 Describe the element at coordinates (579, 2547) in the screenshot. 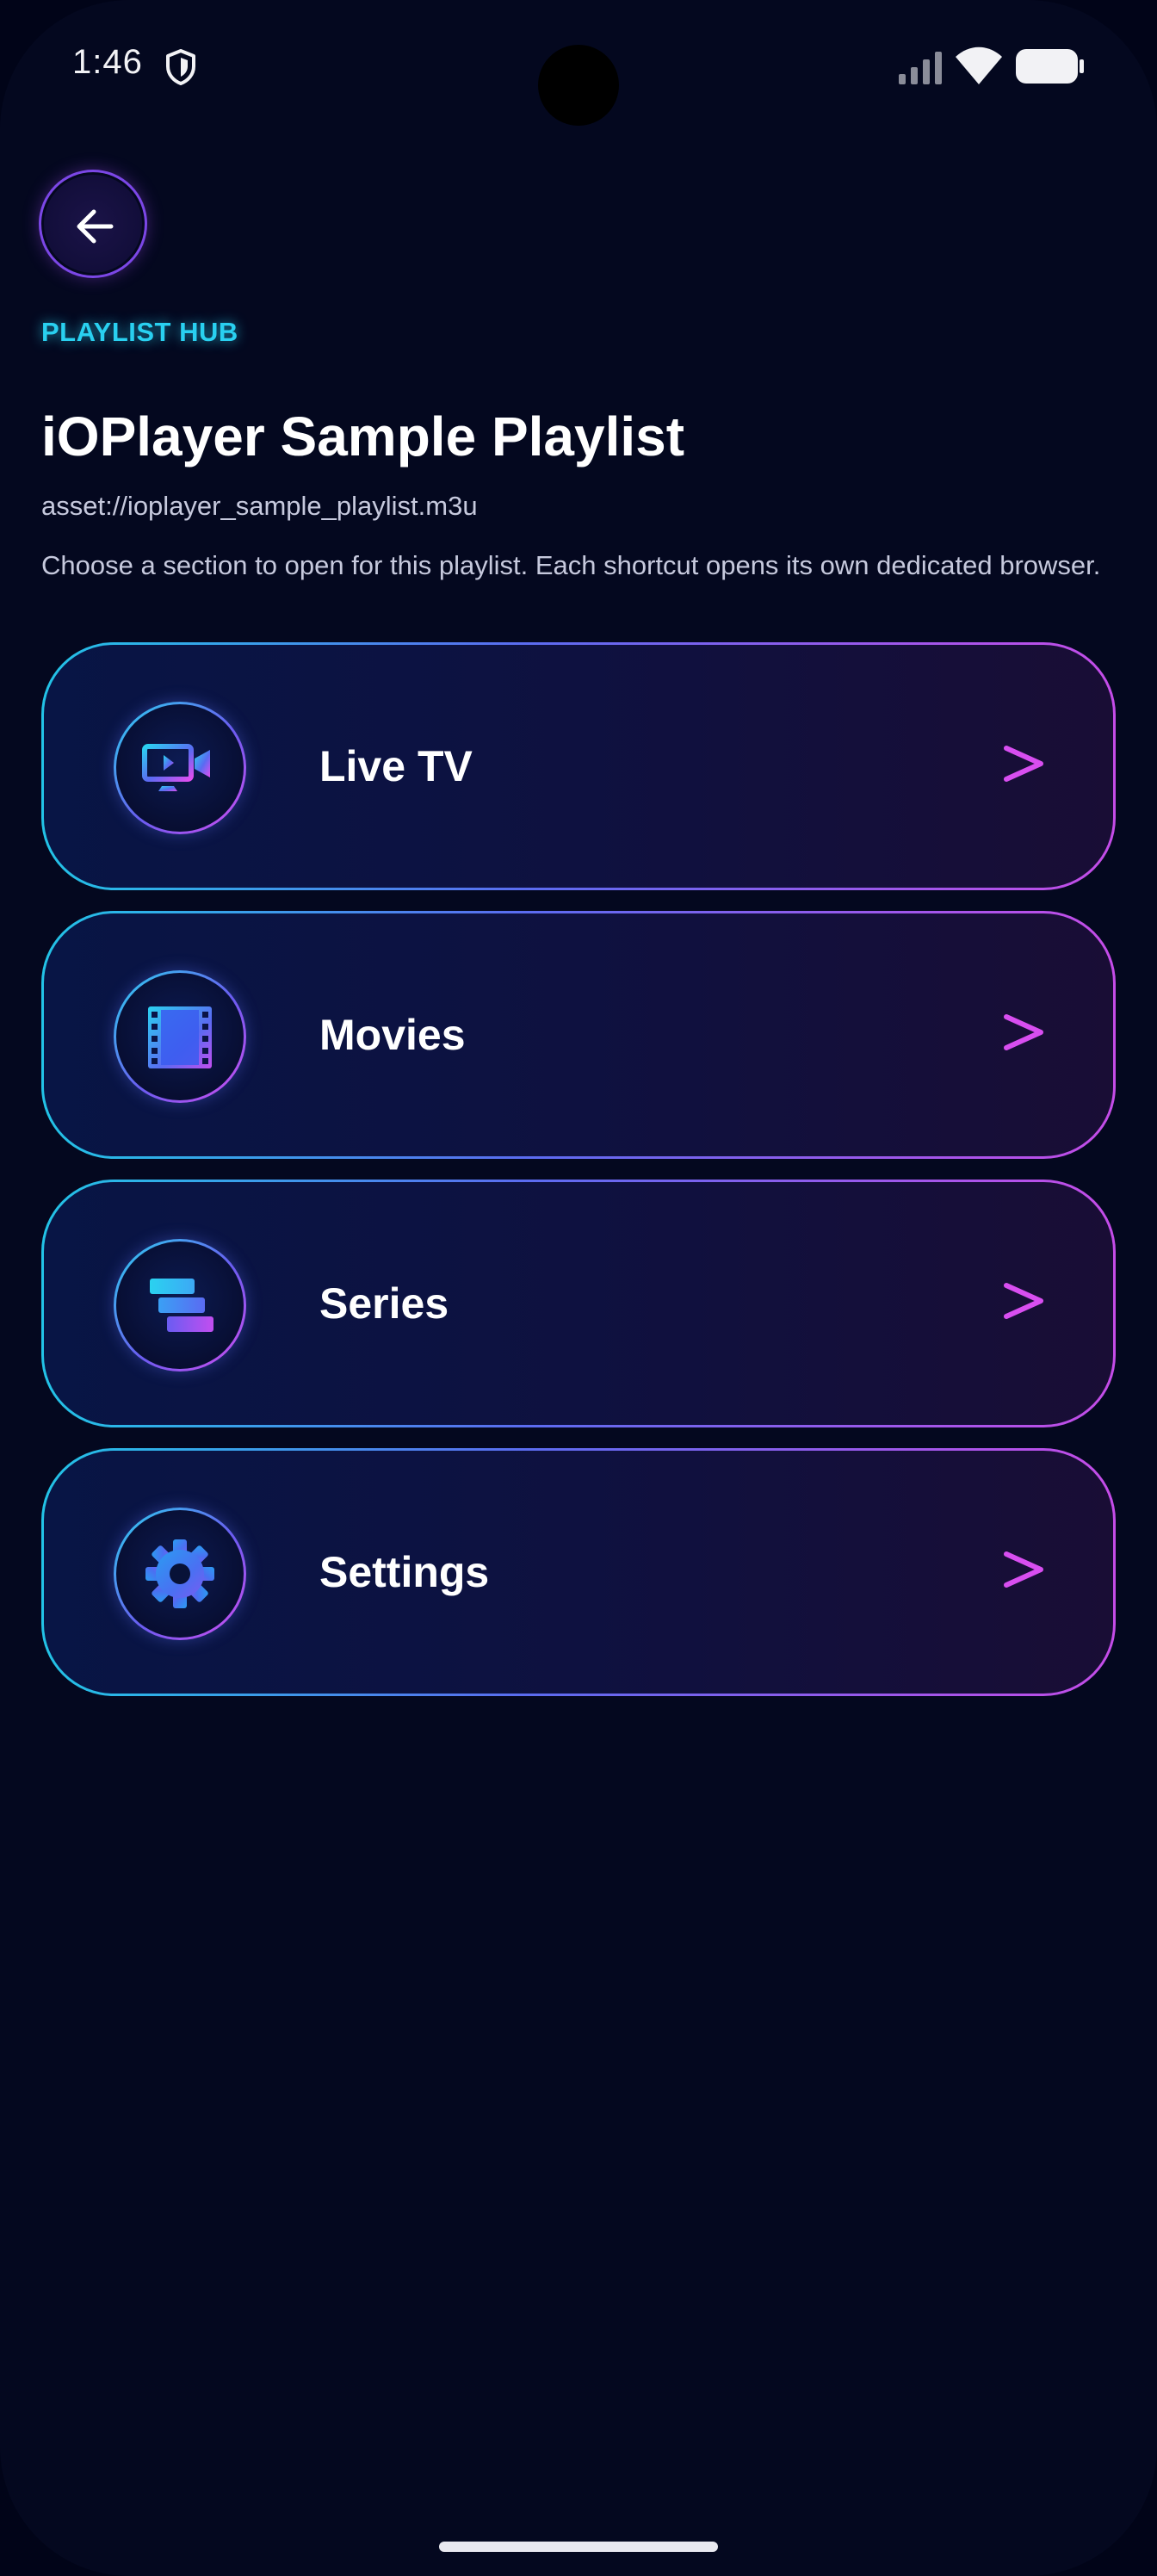

I see `home-indicator` at that location.